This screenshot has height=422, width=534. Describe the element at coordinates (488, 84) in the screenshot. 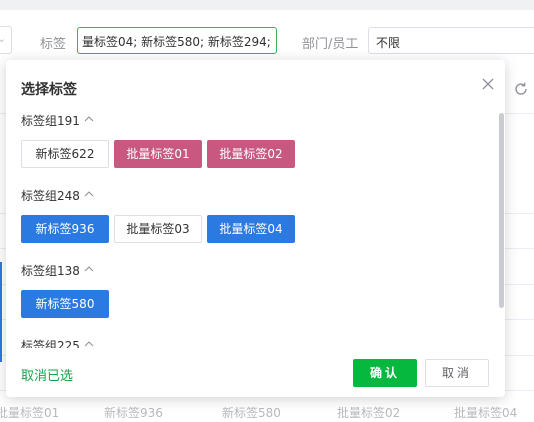

I see `close-icon` at that location.